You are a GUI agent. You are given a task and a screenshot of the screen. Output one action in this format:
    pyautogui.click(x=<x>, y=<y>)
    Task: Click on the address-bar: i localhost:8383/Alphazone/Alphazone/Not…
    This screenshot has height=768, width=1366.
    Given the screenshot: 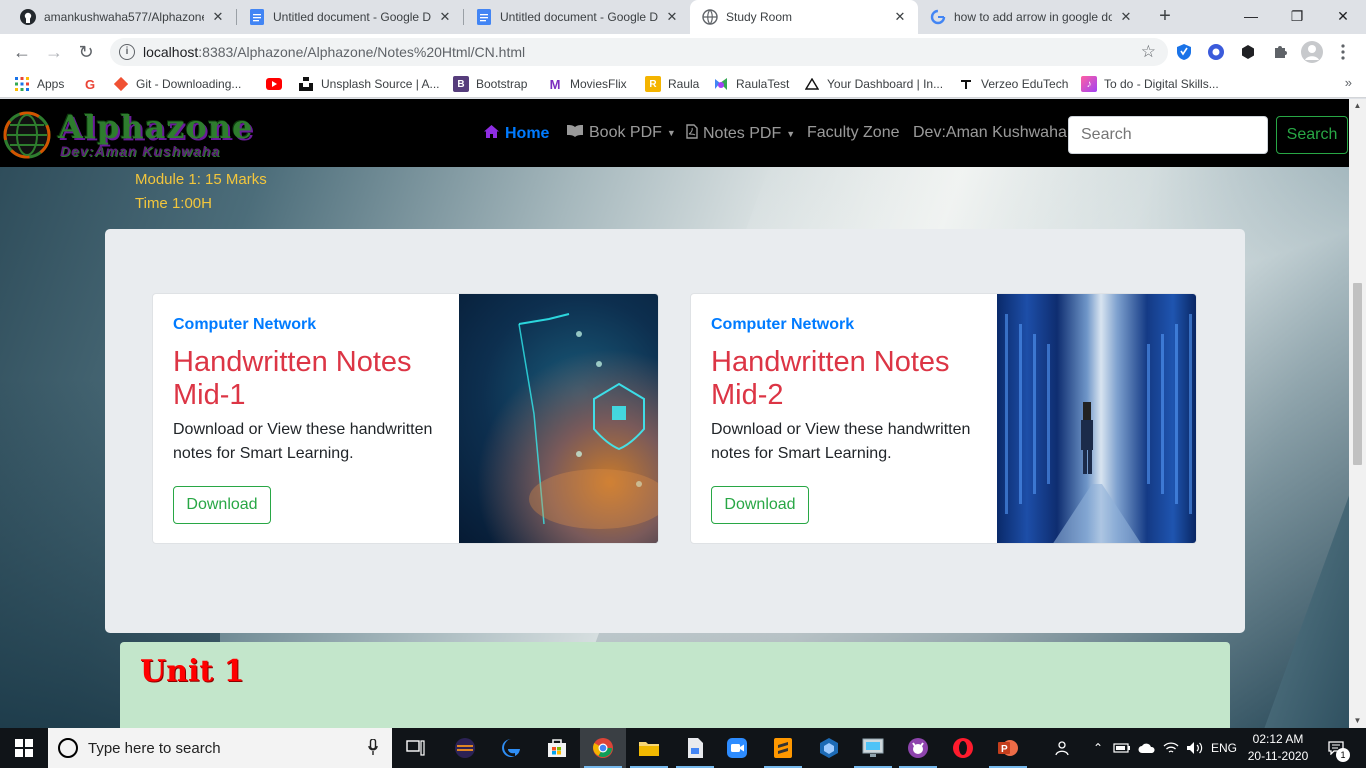 What is the action you would take?
    pyautogui.click(x=639, y=52)
    